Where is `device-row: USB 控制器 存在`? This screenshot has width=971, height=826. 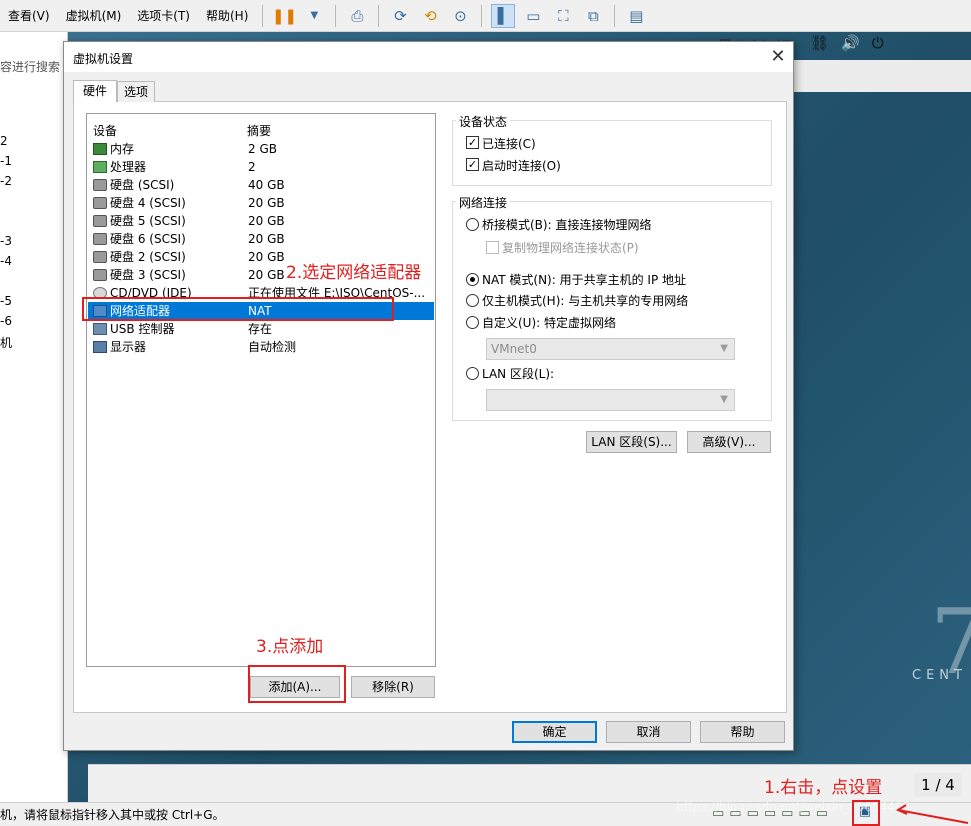 device-row: USB 控制器 存在 is located at coordinates (261, 329).